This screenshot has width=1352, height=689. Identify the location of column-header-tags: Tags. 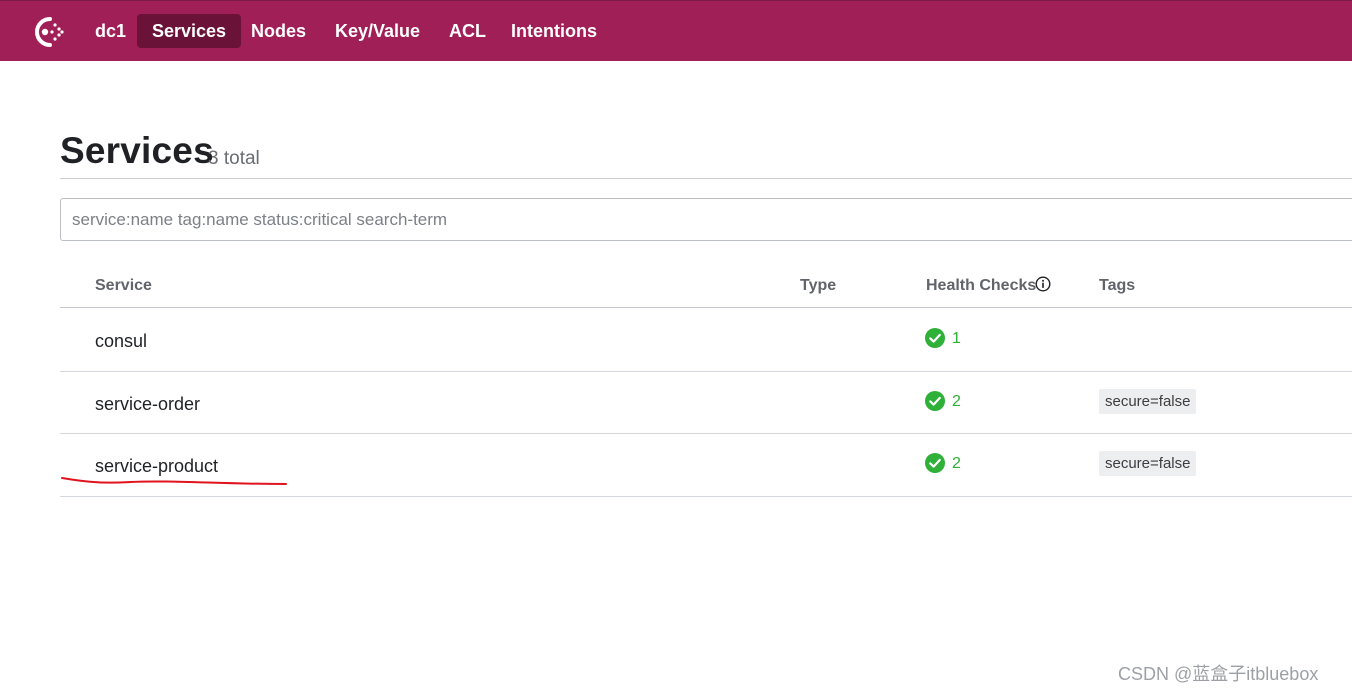
(1117, 286).